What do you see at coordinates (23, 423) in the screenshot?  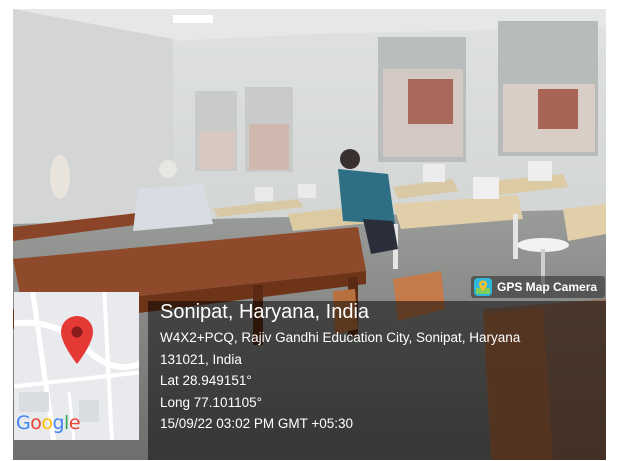 I see `google-logo-letter: G` at bounding box center [23, 423].